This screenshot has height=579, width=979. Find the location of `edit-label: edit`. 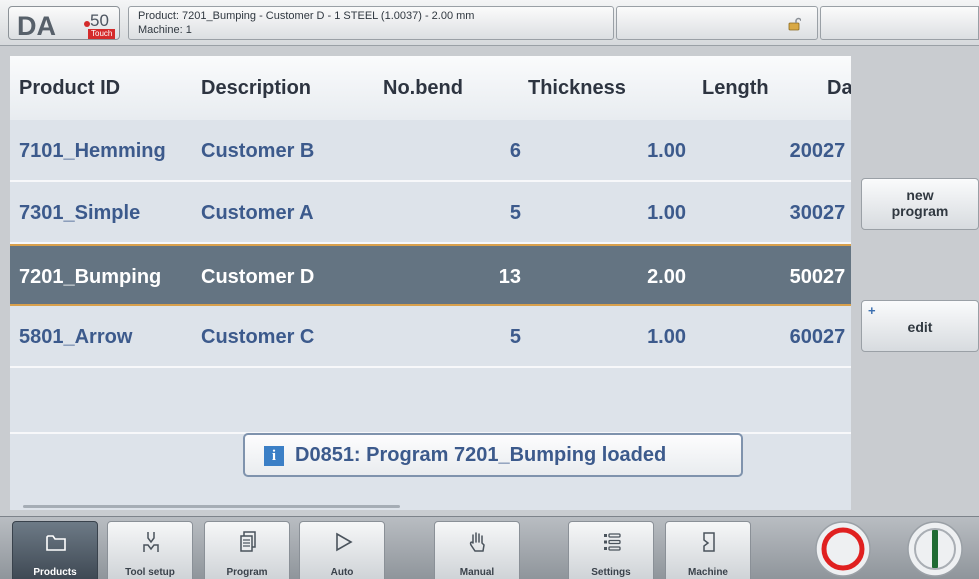

edit-label: edit is located at coordinates (920, 327).